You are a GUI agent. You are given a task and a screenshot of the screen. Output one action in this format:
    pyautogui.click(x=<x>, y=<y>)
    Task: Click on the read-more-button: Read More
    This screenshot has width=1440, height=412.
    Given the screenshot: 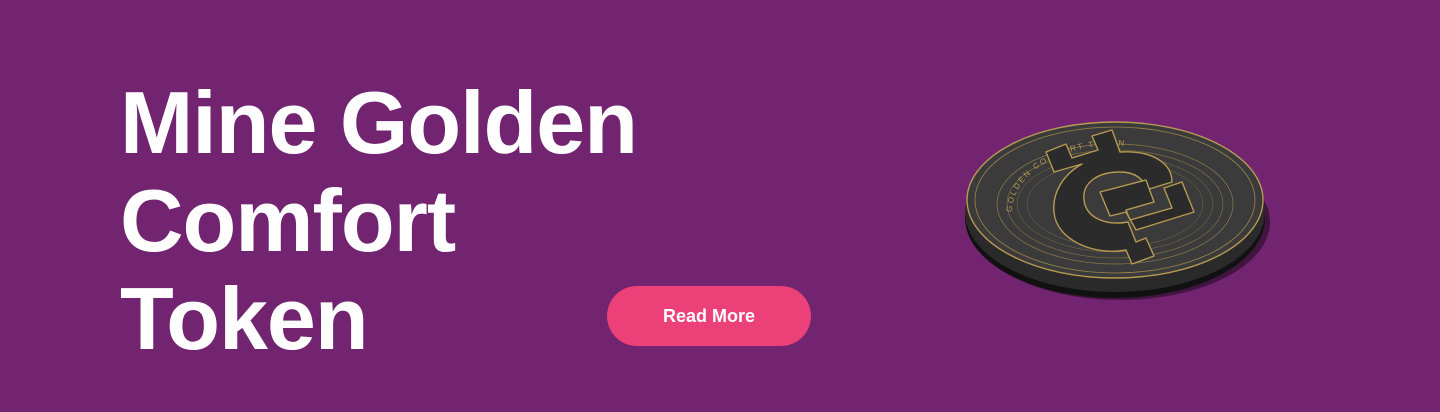 What is the action you would take?
    pyautogui.click(x=709, y=316)
    